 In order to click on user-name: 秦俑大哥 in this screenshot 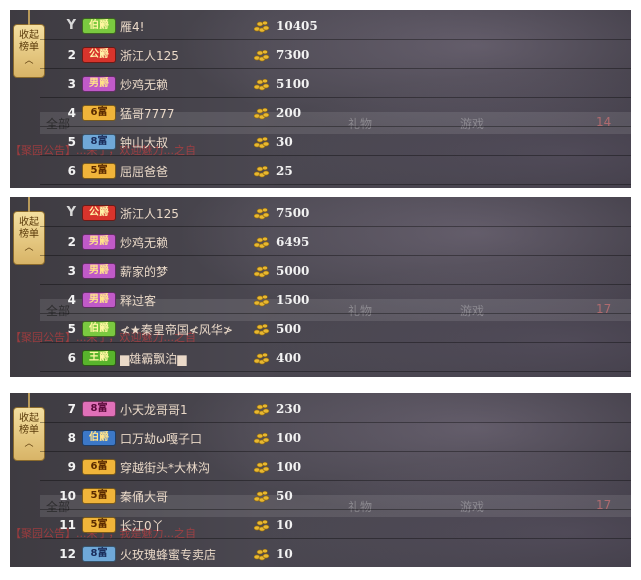, I will do `click(187, 496)`.